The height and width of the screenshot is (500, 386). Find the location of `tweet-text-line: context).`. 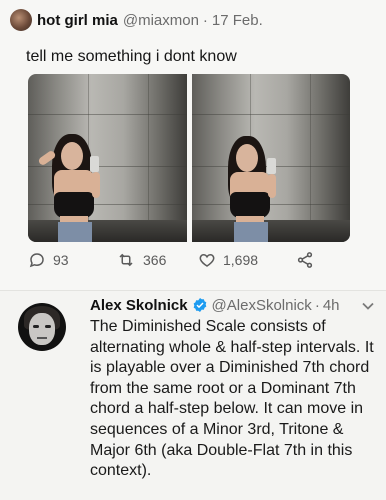

tweet-text-line: context). is located at coordinates (121, 471).